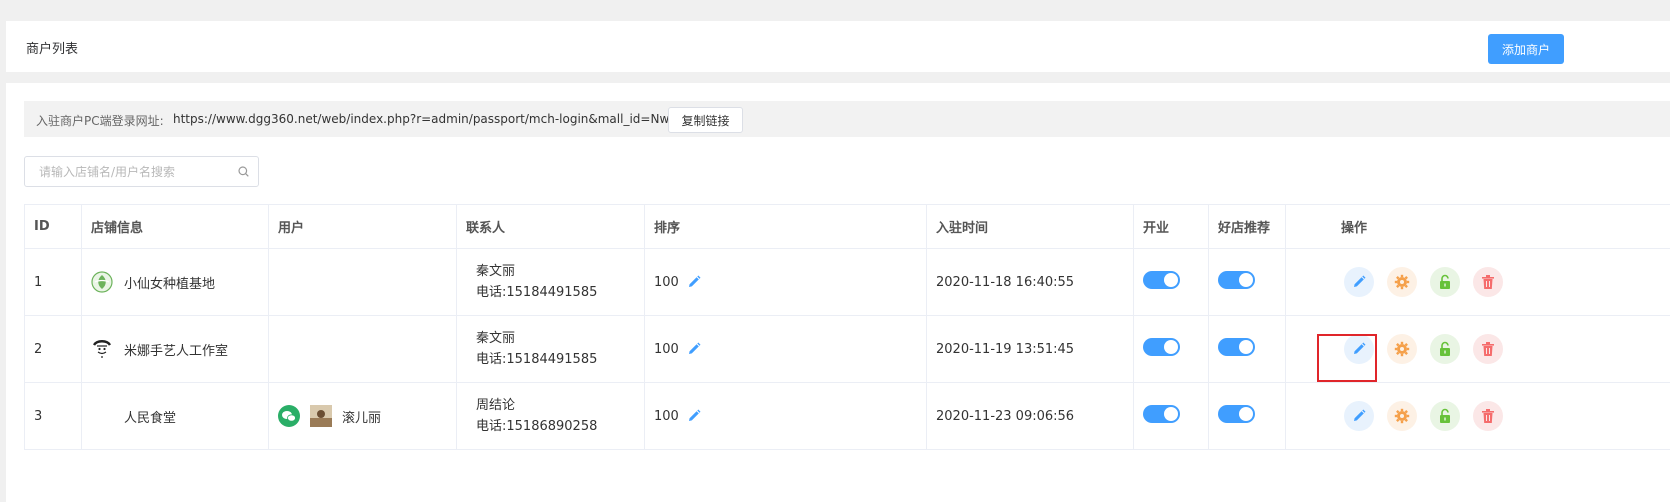  What do you see at coordinates (102, 282) in the screenshot?
I see `green-leaf-logo` at bounding box center [102, 282].